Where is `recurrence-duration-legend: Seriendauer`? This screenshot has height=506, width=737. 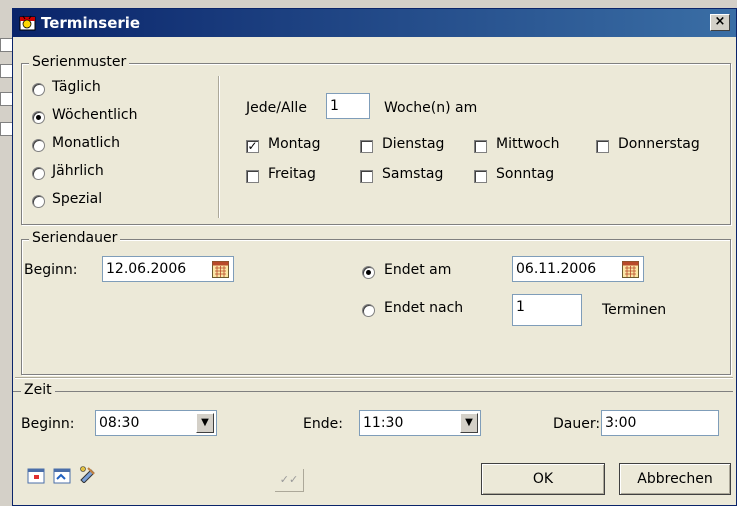
recurrence-duration-legend: Seriendauer is located at coordinates (75, 238).